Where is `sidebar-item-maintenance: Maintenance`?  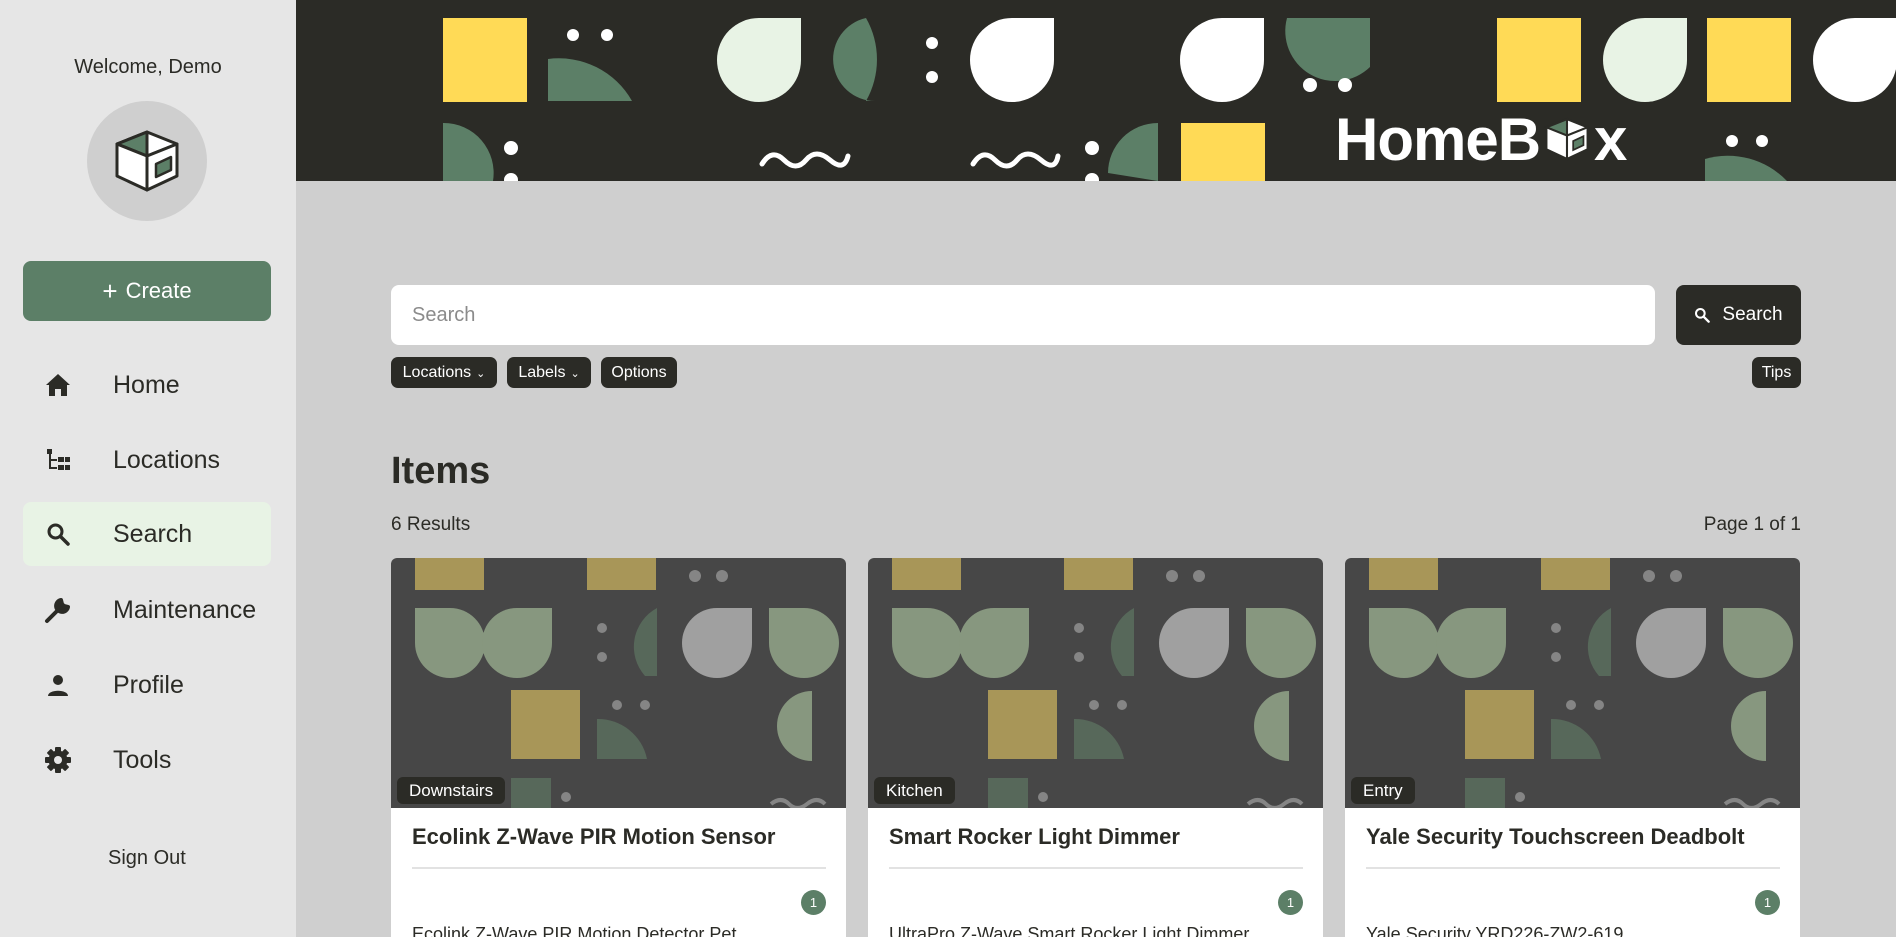 sidebar-item-maintenance: Maintenance is located at coordinates (147, 610).